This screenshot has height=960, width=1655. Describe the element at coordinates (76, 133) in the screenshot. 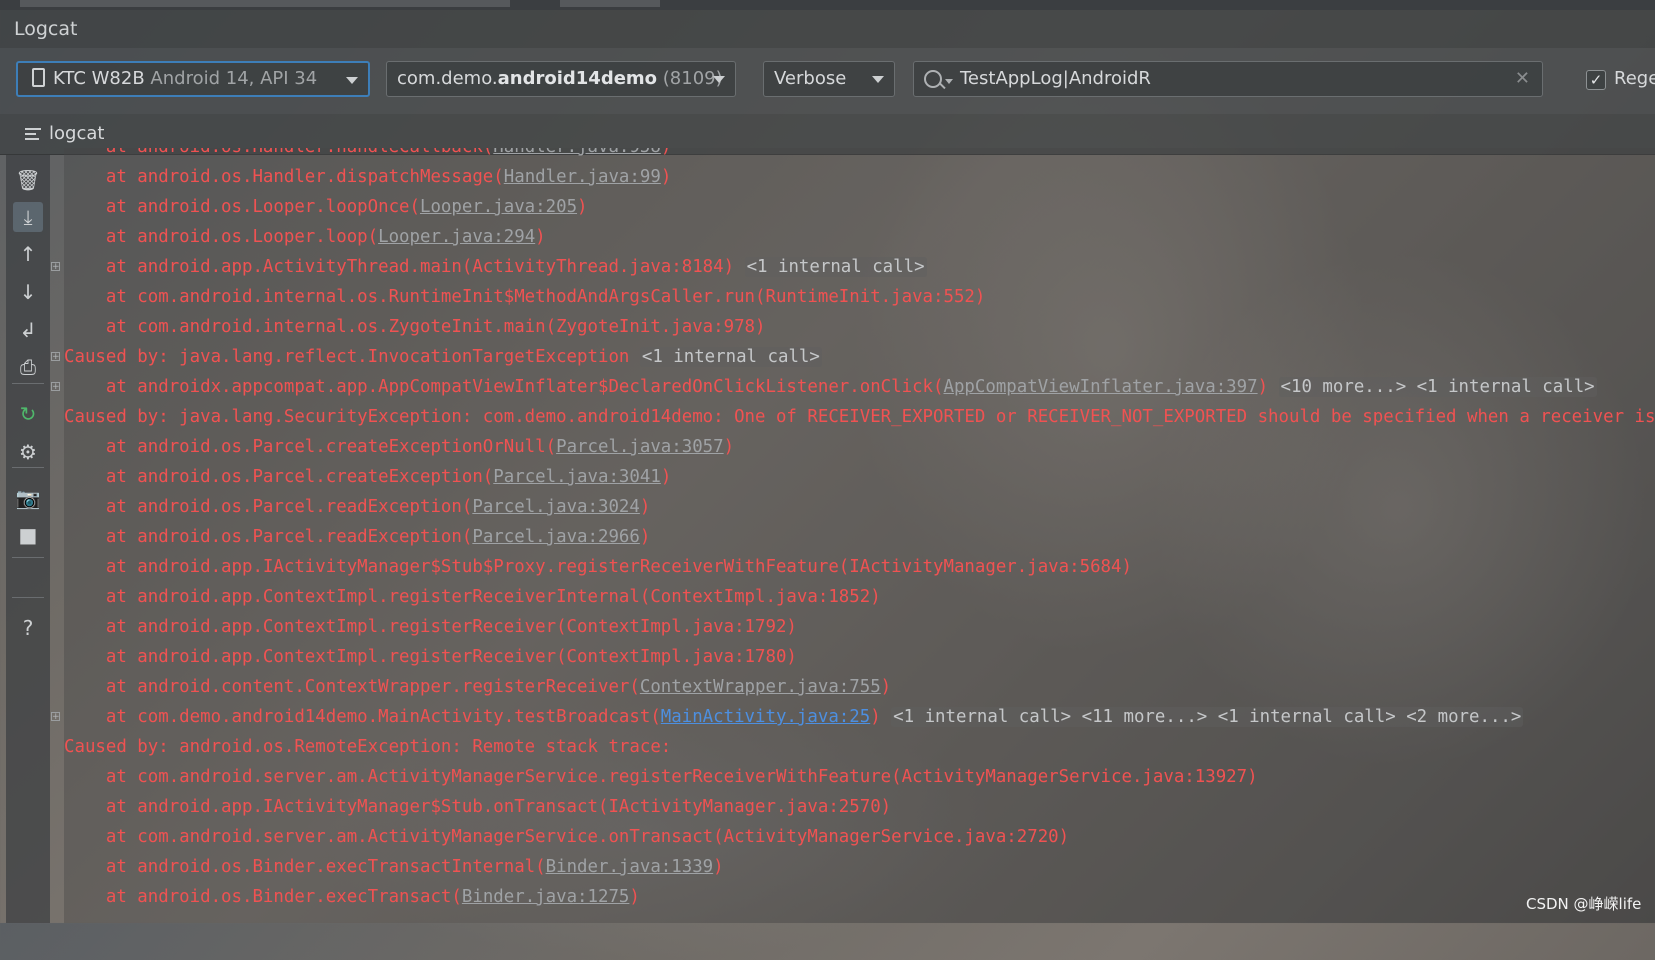

I see `tab-logcat: logcat` at that location.